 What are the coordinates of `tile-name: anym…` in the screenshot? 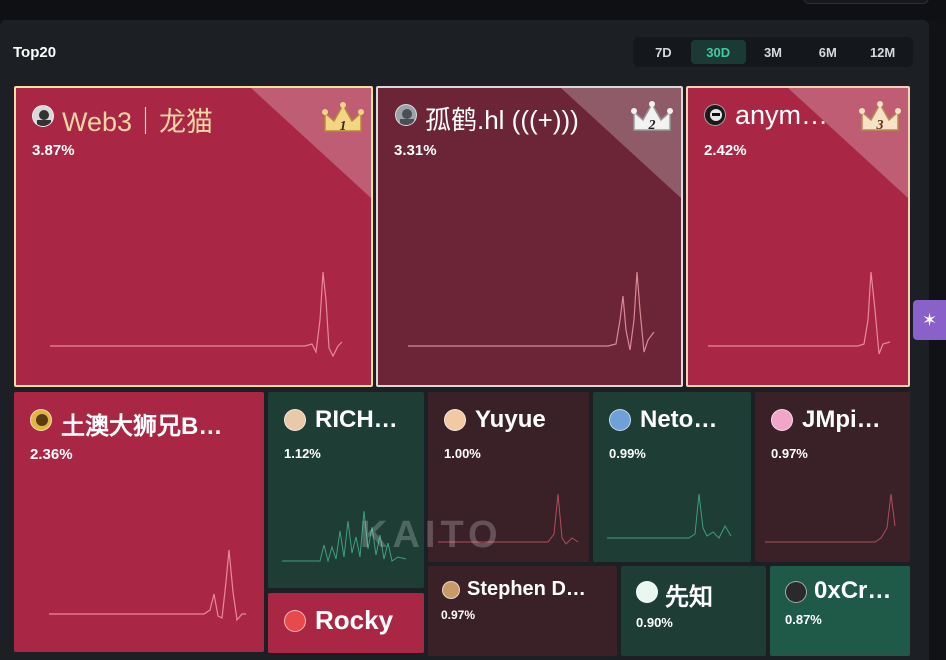 It's located at (790, 115).